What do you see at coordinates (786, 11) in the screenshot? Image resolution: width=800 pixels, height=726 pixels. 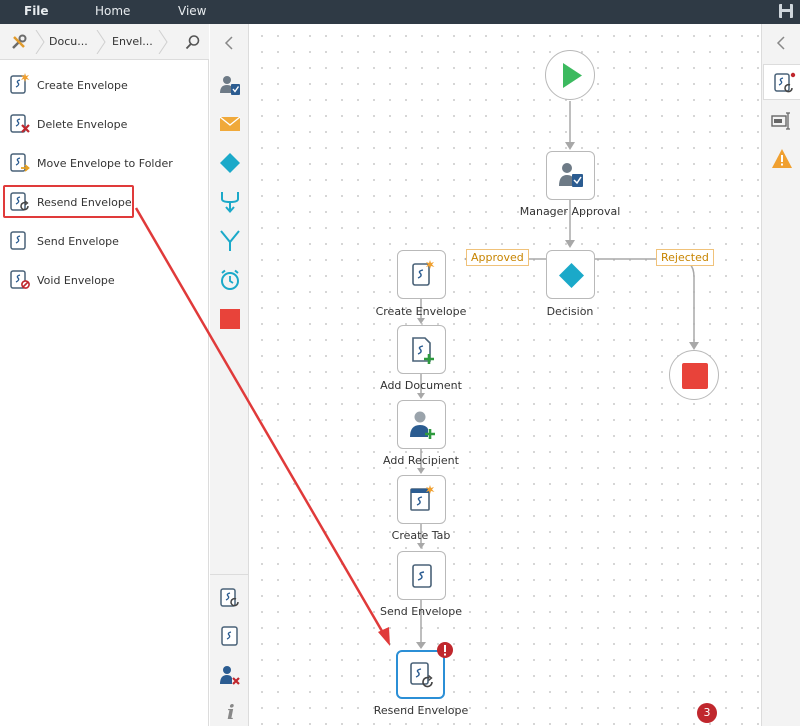 I see `save-icon` at bounding box center [786, 11].